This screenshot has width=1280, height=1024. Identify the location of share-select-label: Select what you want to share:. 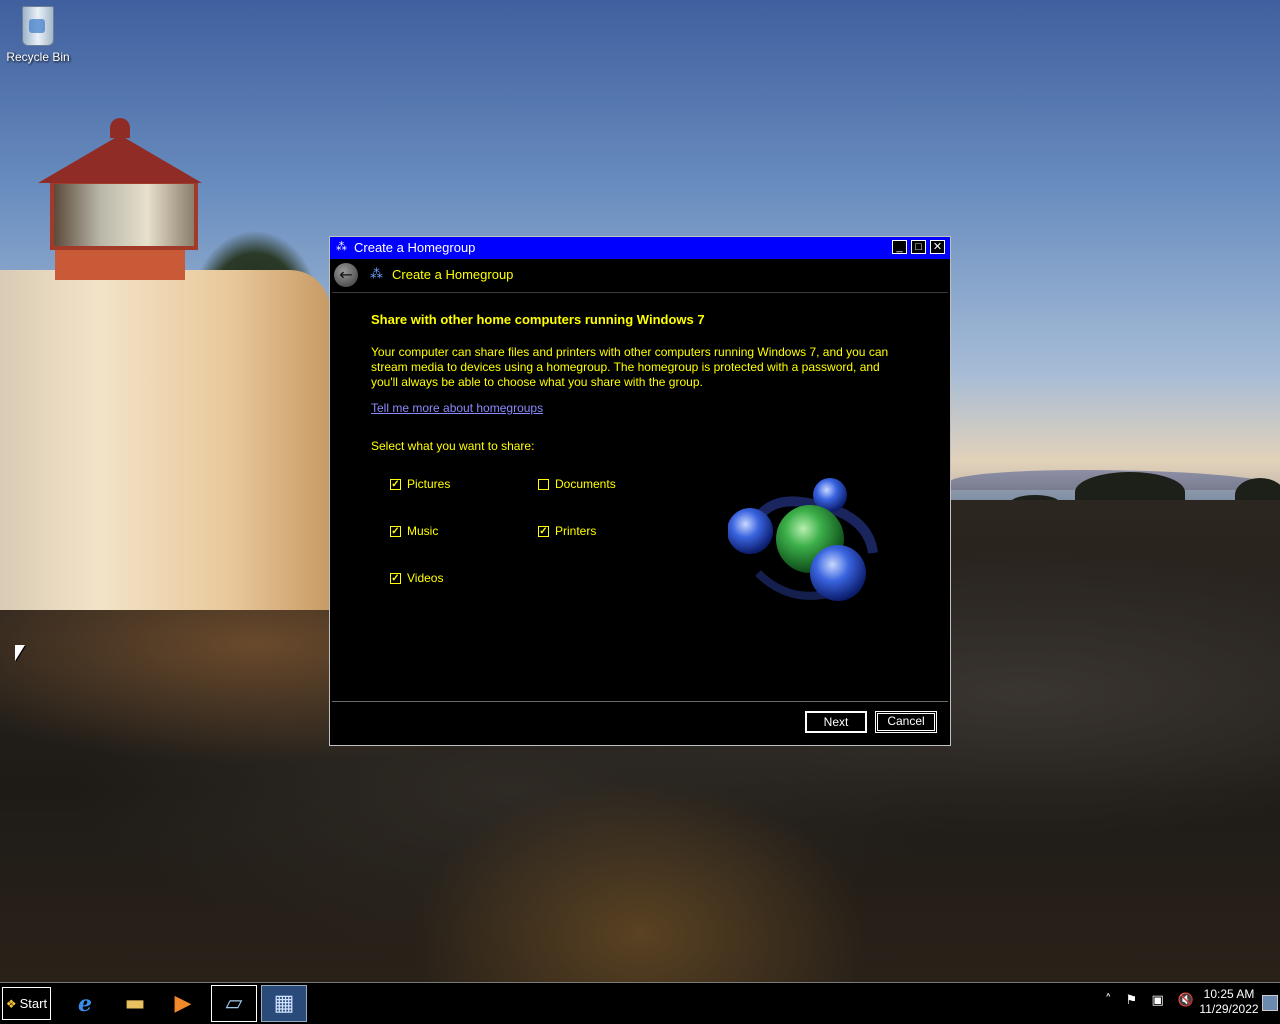
(453, 446).